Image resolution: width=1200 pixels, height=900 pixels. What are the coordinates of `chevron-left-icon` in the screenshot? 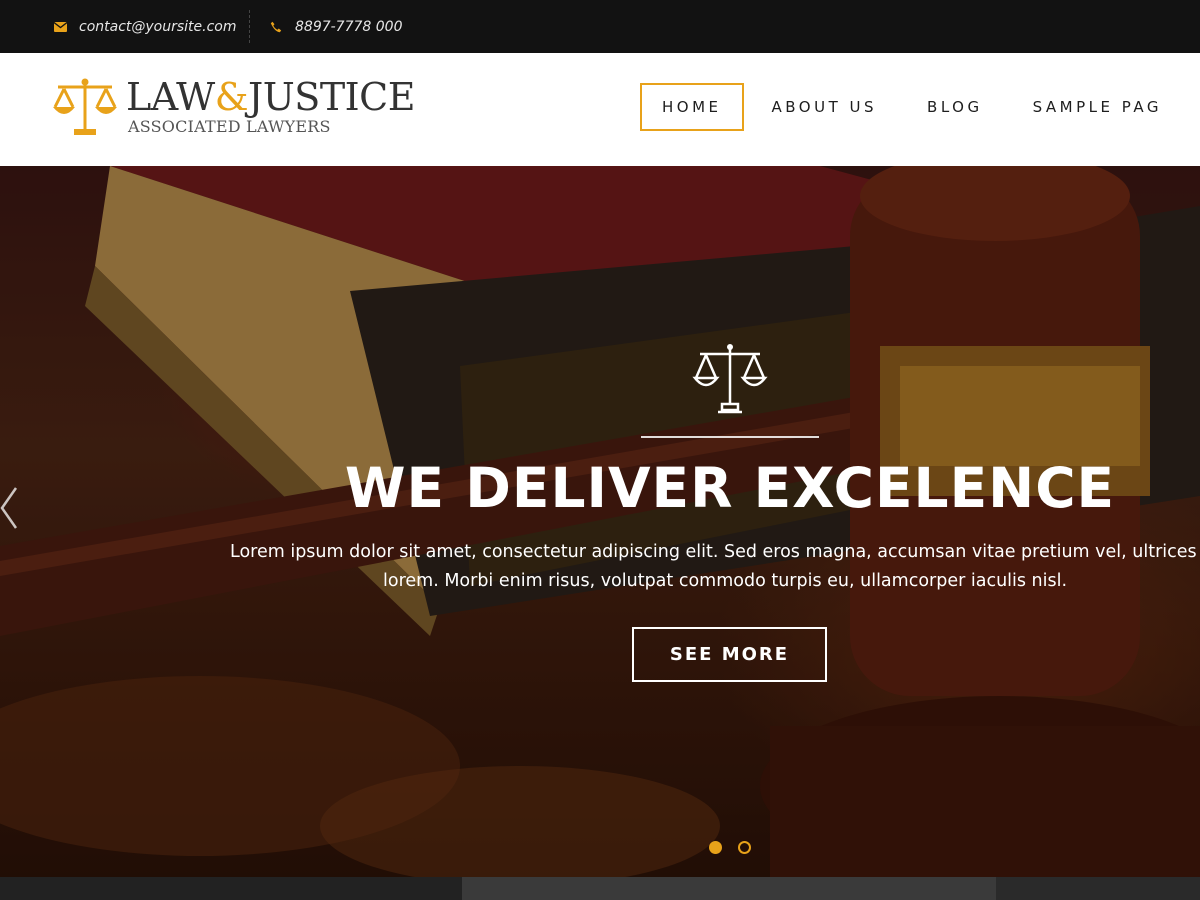 It's located at (10, 508).